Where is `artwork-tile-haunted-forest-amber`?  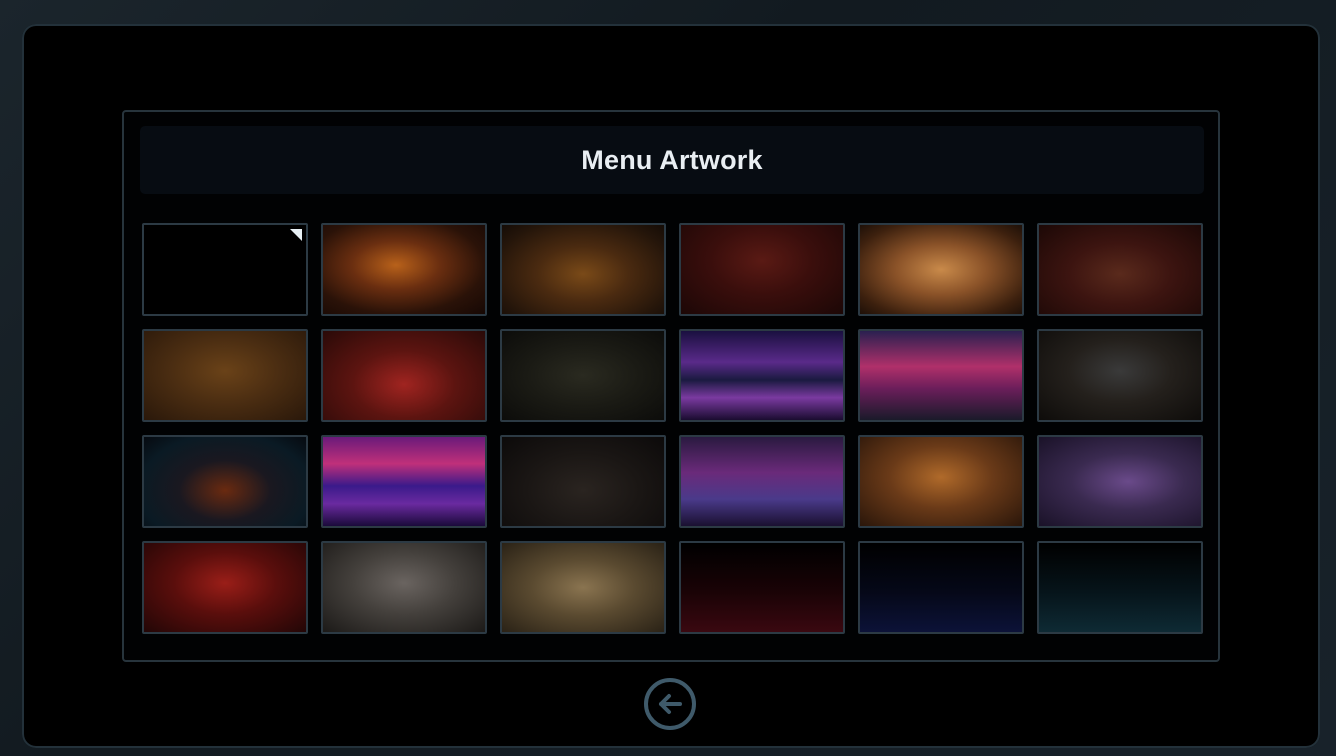
artwork-tile-haunted-forest-amber is located at coordinates (583, 269).